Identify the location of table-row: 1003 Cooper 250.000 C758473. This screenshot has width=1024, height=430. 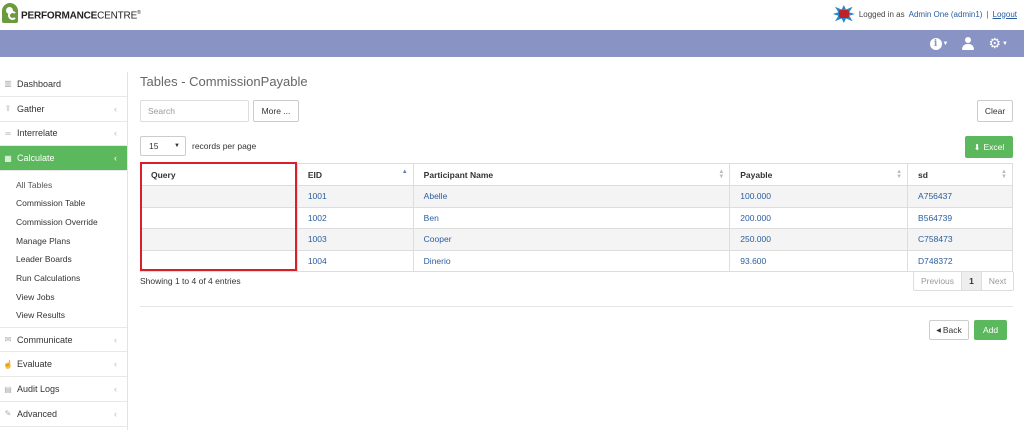
(576, 239).